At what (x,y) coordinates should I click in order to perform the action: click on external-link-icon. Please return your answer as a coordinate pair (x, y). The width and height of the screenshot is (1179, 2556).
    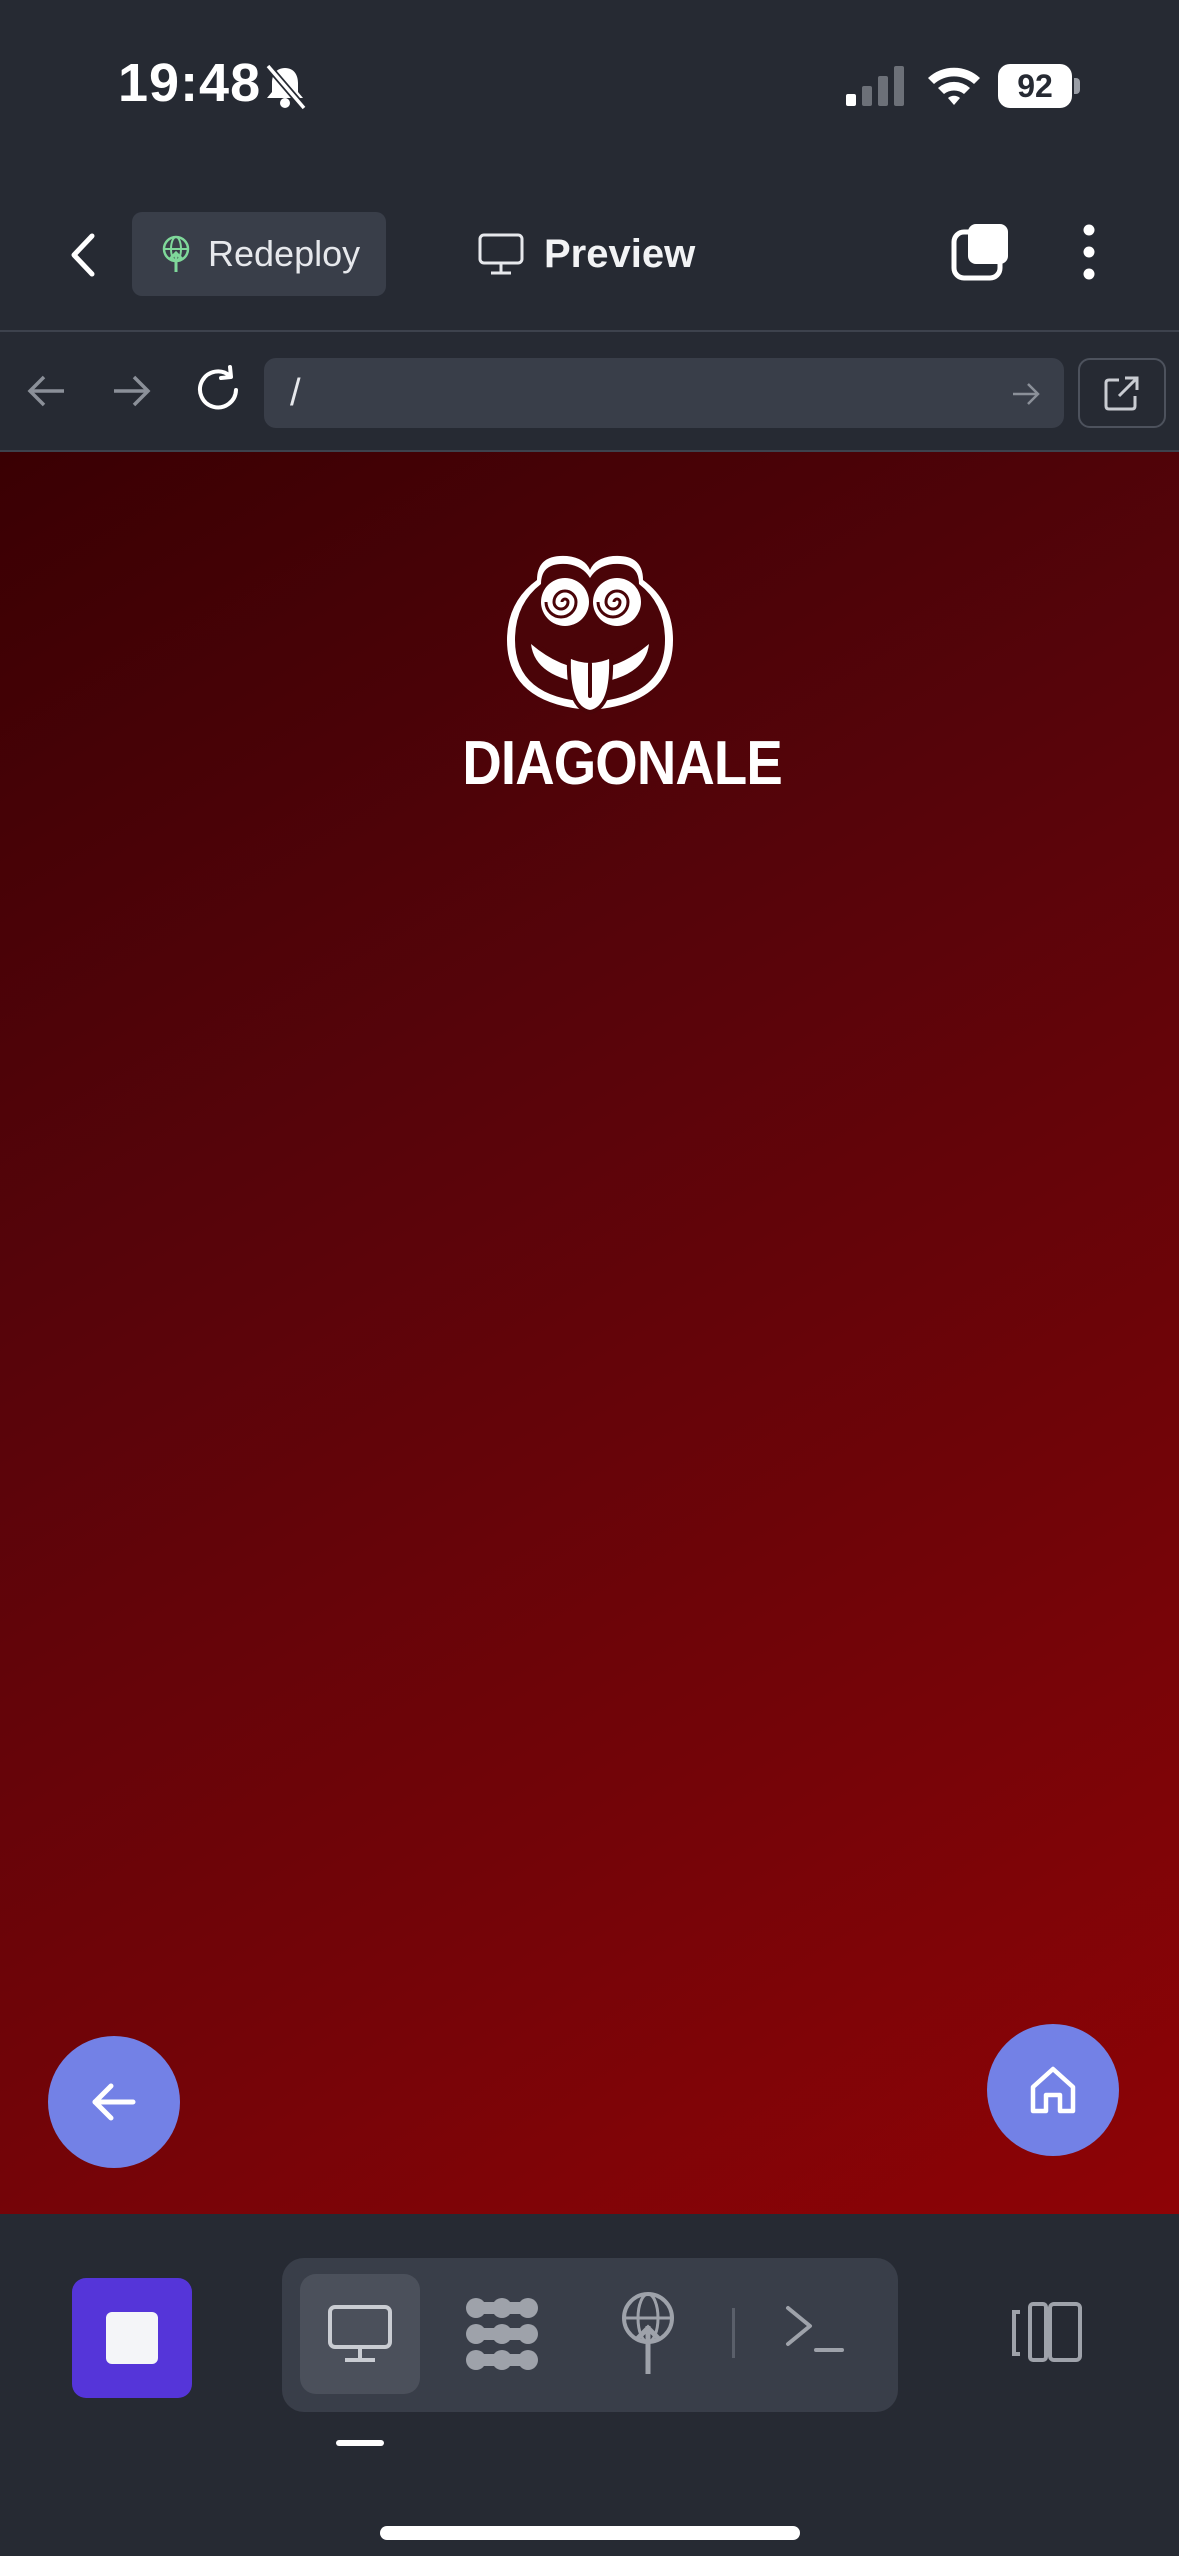
    Looking at the image, I should click on (1121, 393).